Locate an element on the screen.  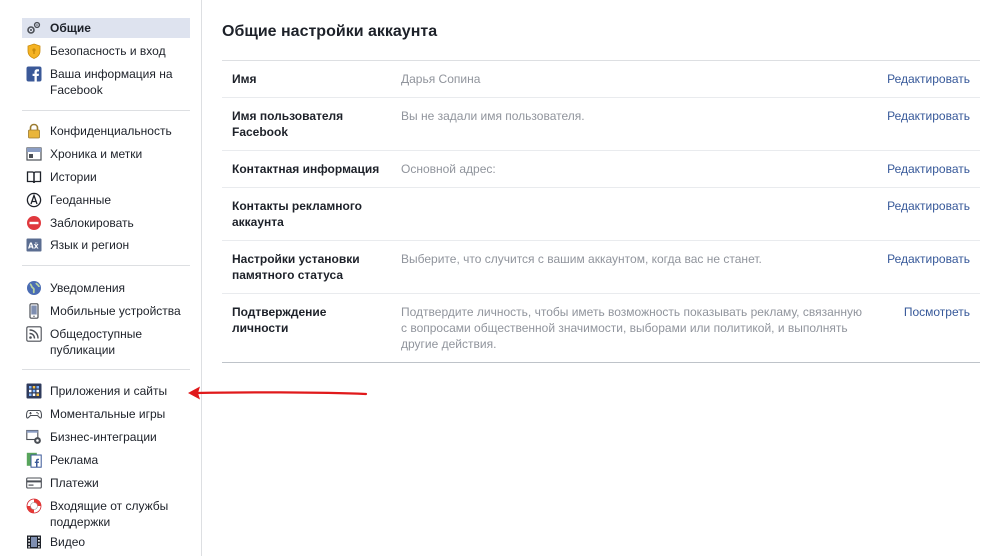
svg-text: Aẍ is located at coordinates (33, 246).